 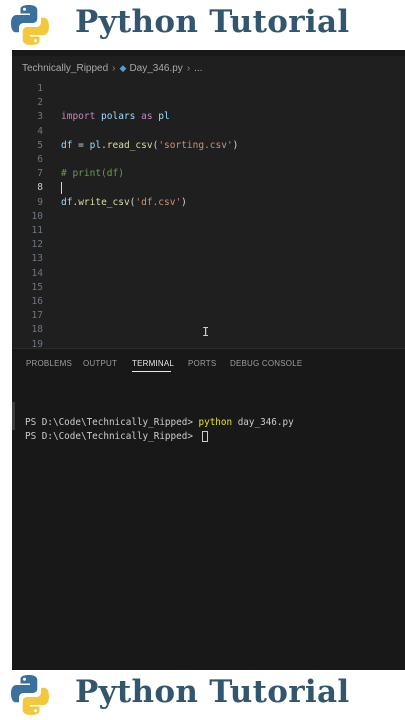 What do you see at coordinates (208, 89) in the screenshot?
I see `code-line: 1` at bounding box center [208, 89].